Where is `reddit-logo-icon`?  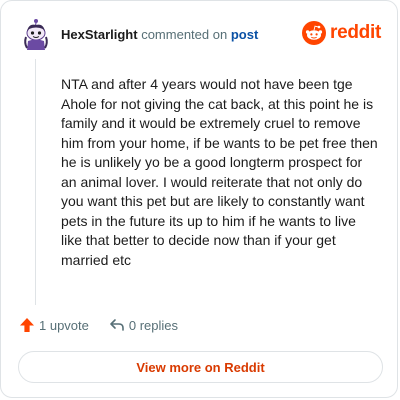 reddit-logo-icon is located at coordinates (314, 33).